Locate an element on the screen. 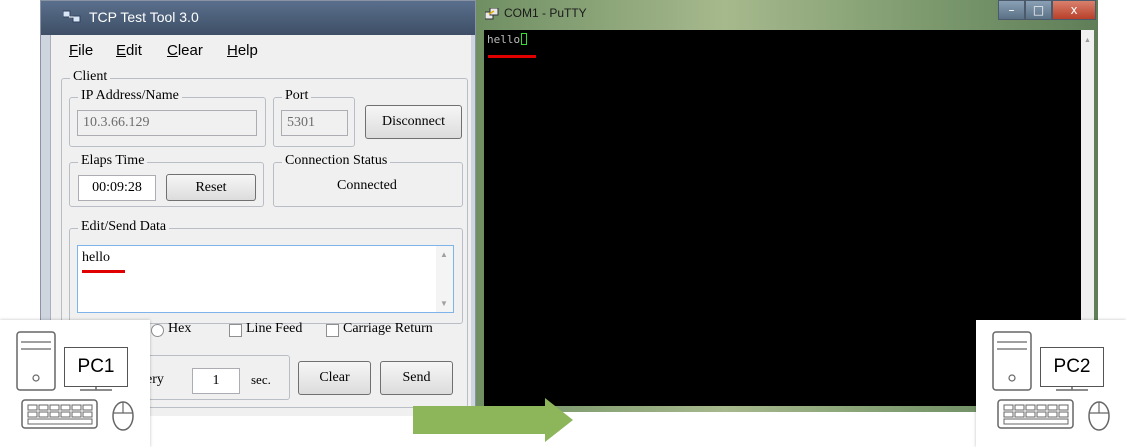 Image resolution: width=1126 pixels, height=447 pixels. hex-radio is located at coordinates (157, 330).